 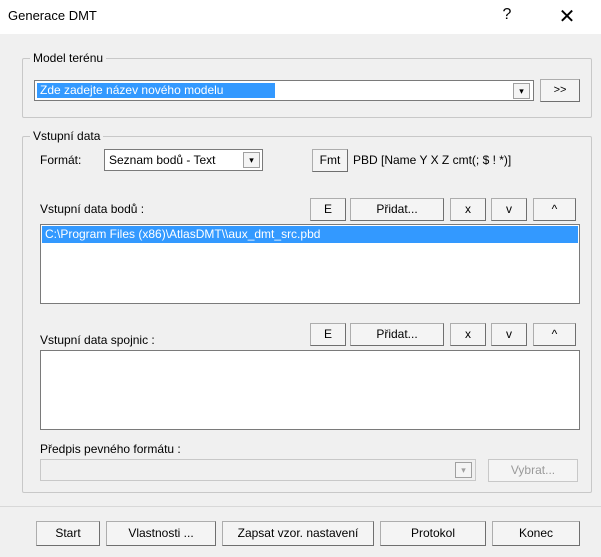 What do you see at coordinates (61, 160) in the screenshot?
I see `format-label: Formát:` at bounding box center [61, 160].